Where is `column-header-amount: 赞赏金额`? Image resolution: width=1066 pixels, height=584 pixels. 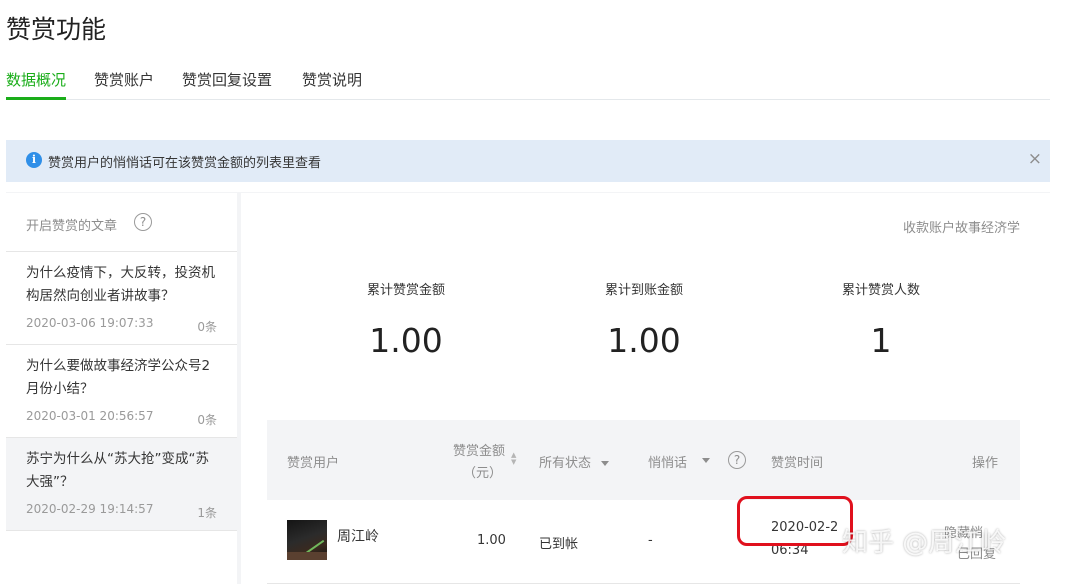 column-header-amount: 赞赏金额 is located at coordinates (479, 449).